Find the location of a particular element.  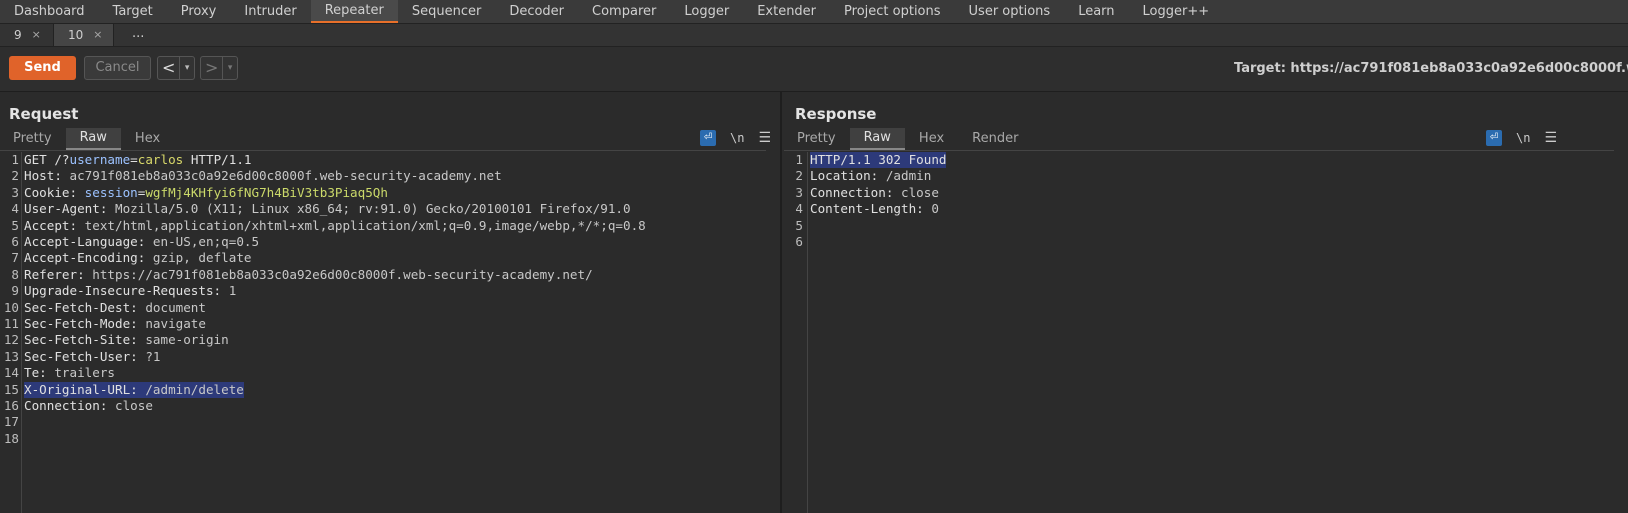

line-content: Sec-Fetch-Mode: navigate is located at coordinates (115, 324).